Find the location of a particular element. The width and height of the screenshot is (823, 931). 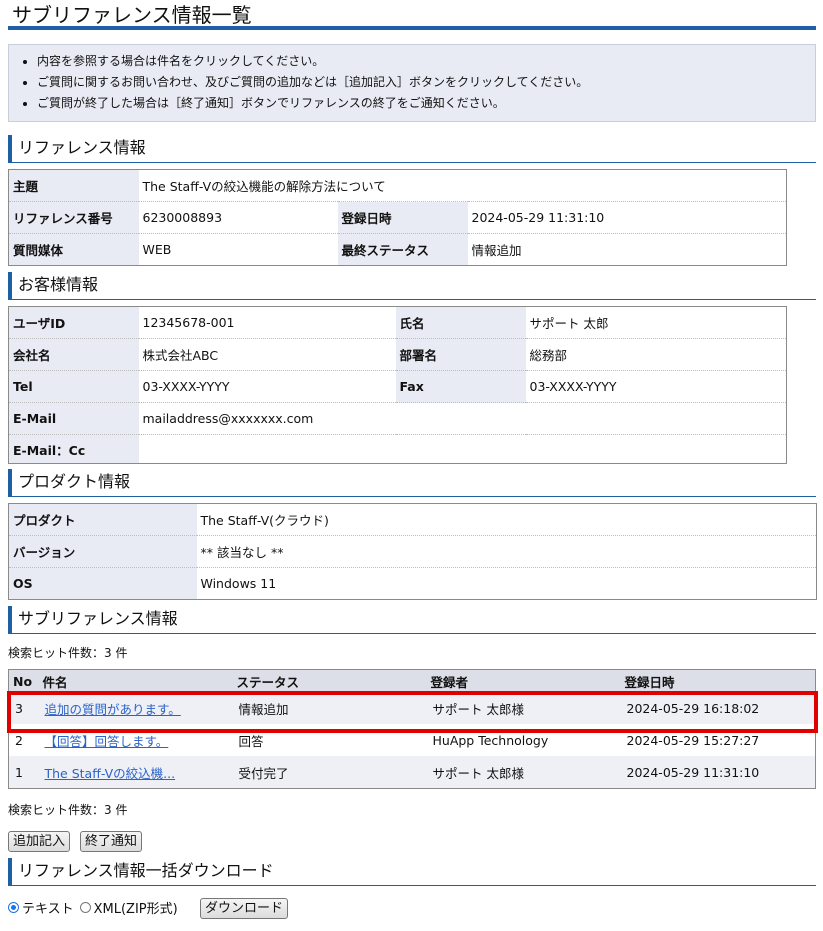

company-label: 会社名 is located at coordinates (73, 354).